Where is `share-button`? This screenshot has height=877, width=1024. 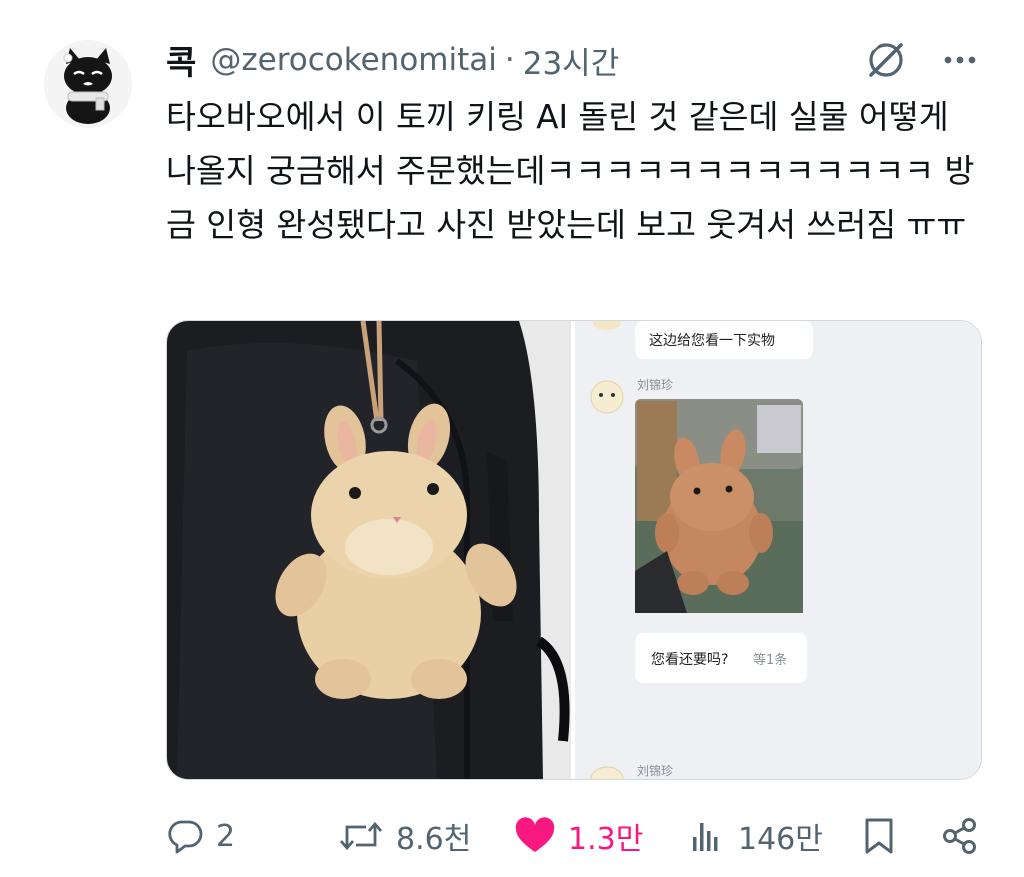 share-button is located at coordinates (960, 836).